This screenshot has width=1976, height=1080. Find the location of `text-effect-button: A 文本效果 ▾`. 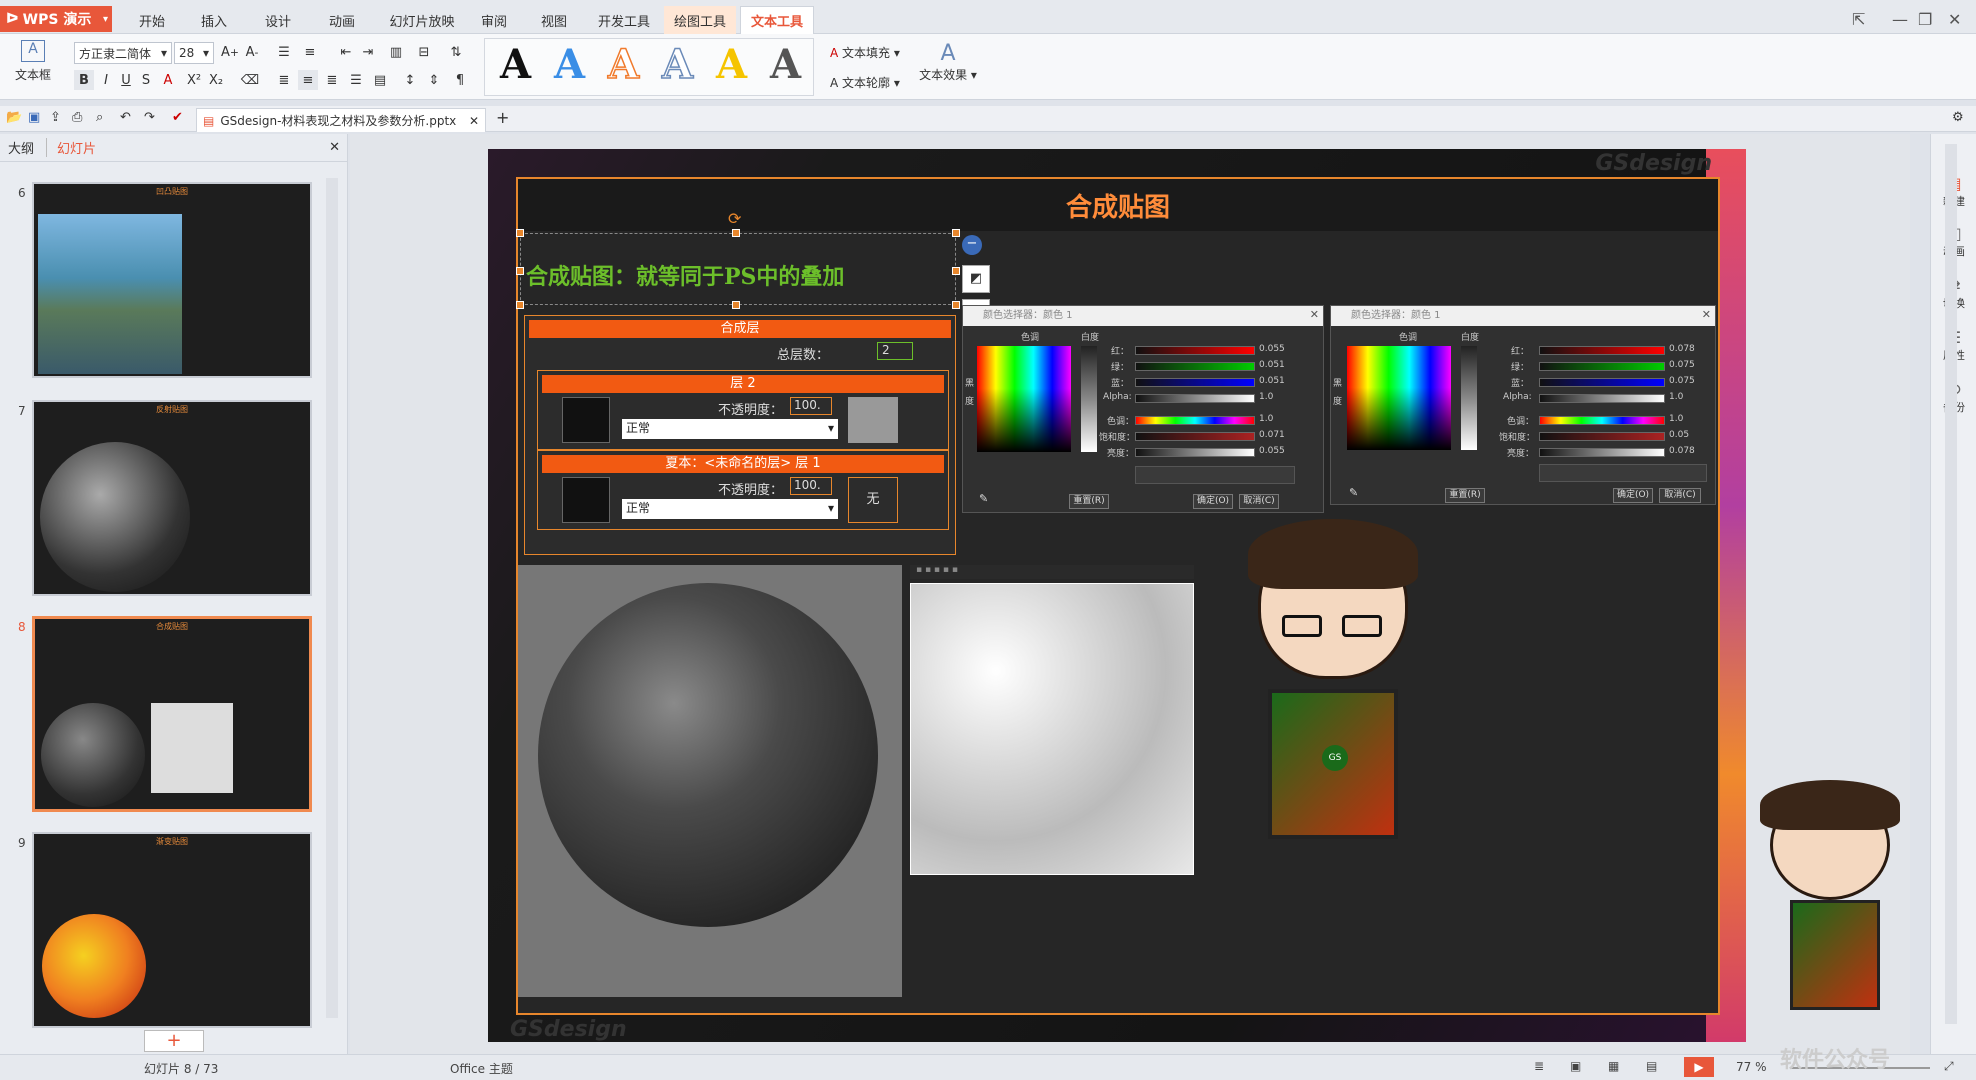

text-effect-button: A 文本效果 ▾ is located at coordinates (948, 62).